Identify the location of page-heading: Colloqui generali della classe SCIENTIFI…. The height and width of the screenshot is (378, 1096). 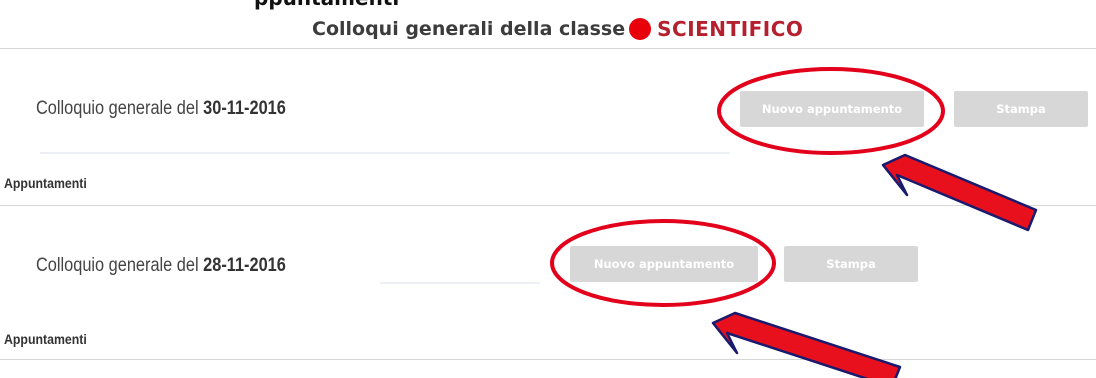
(557, 29).